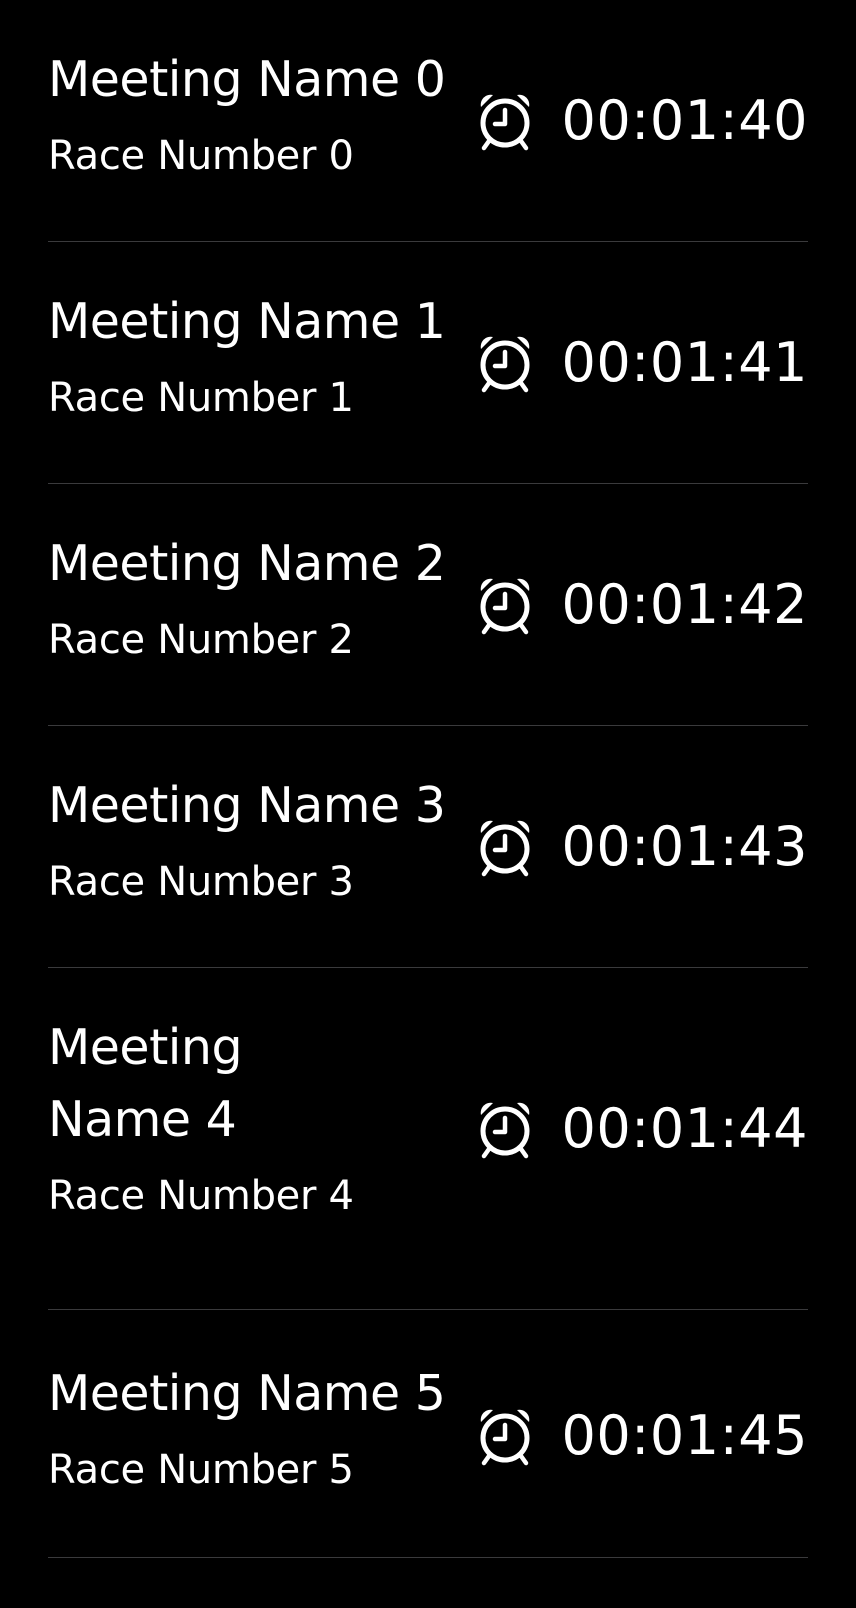 The width and height of the screenshot is (856, 1608). What do you see at coordinates (201, 398) in the screenshot?
I see `race-number: Race Number 1` at bounding box center [201, 398].